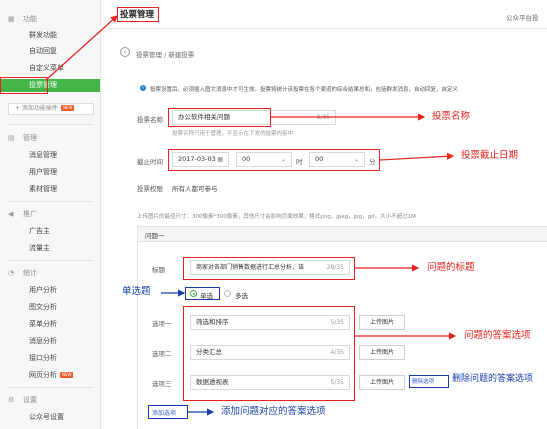 The width and height of the screenshot is (547, 429). I want to click on annotation-question-title: 问题的标题, so click(451, 267).